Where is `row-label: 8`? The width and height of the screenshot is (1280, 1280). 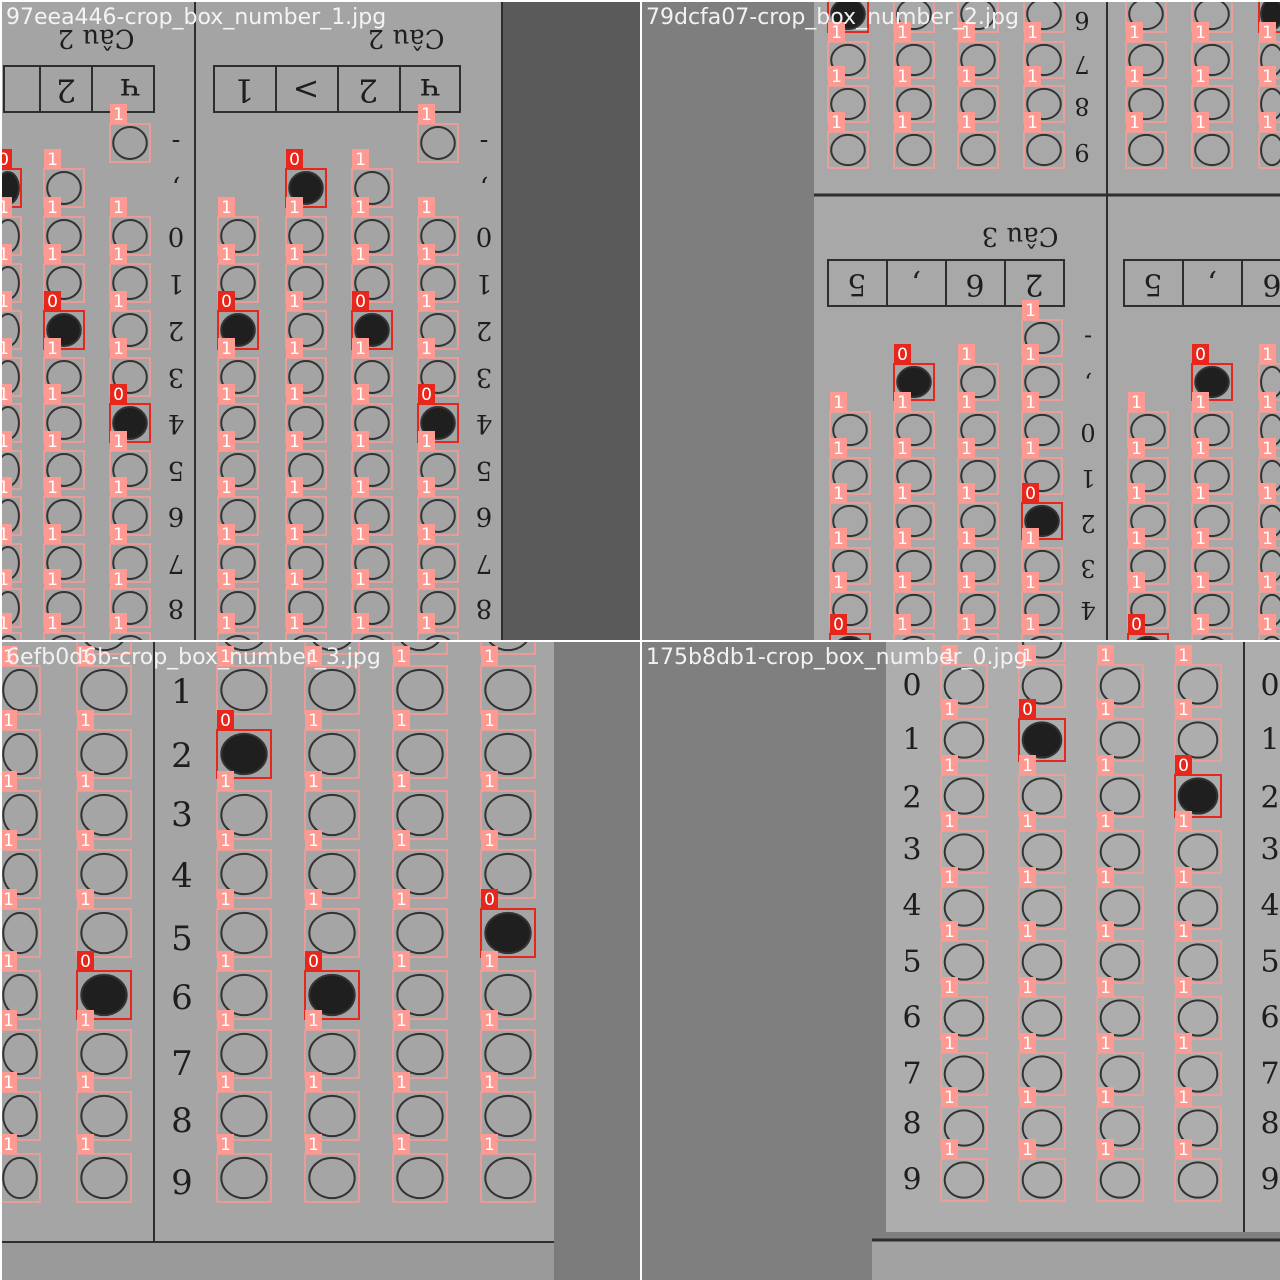
row-label: 8 is located at coordinates (176, 608).